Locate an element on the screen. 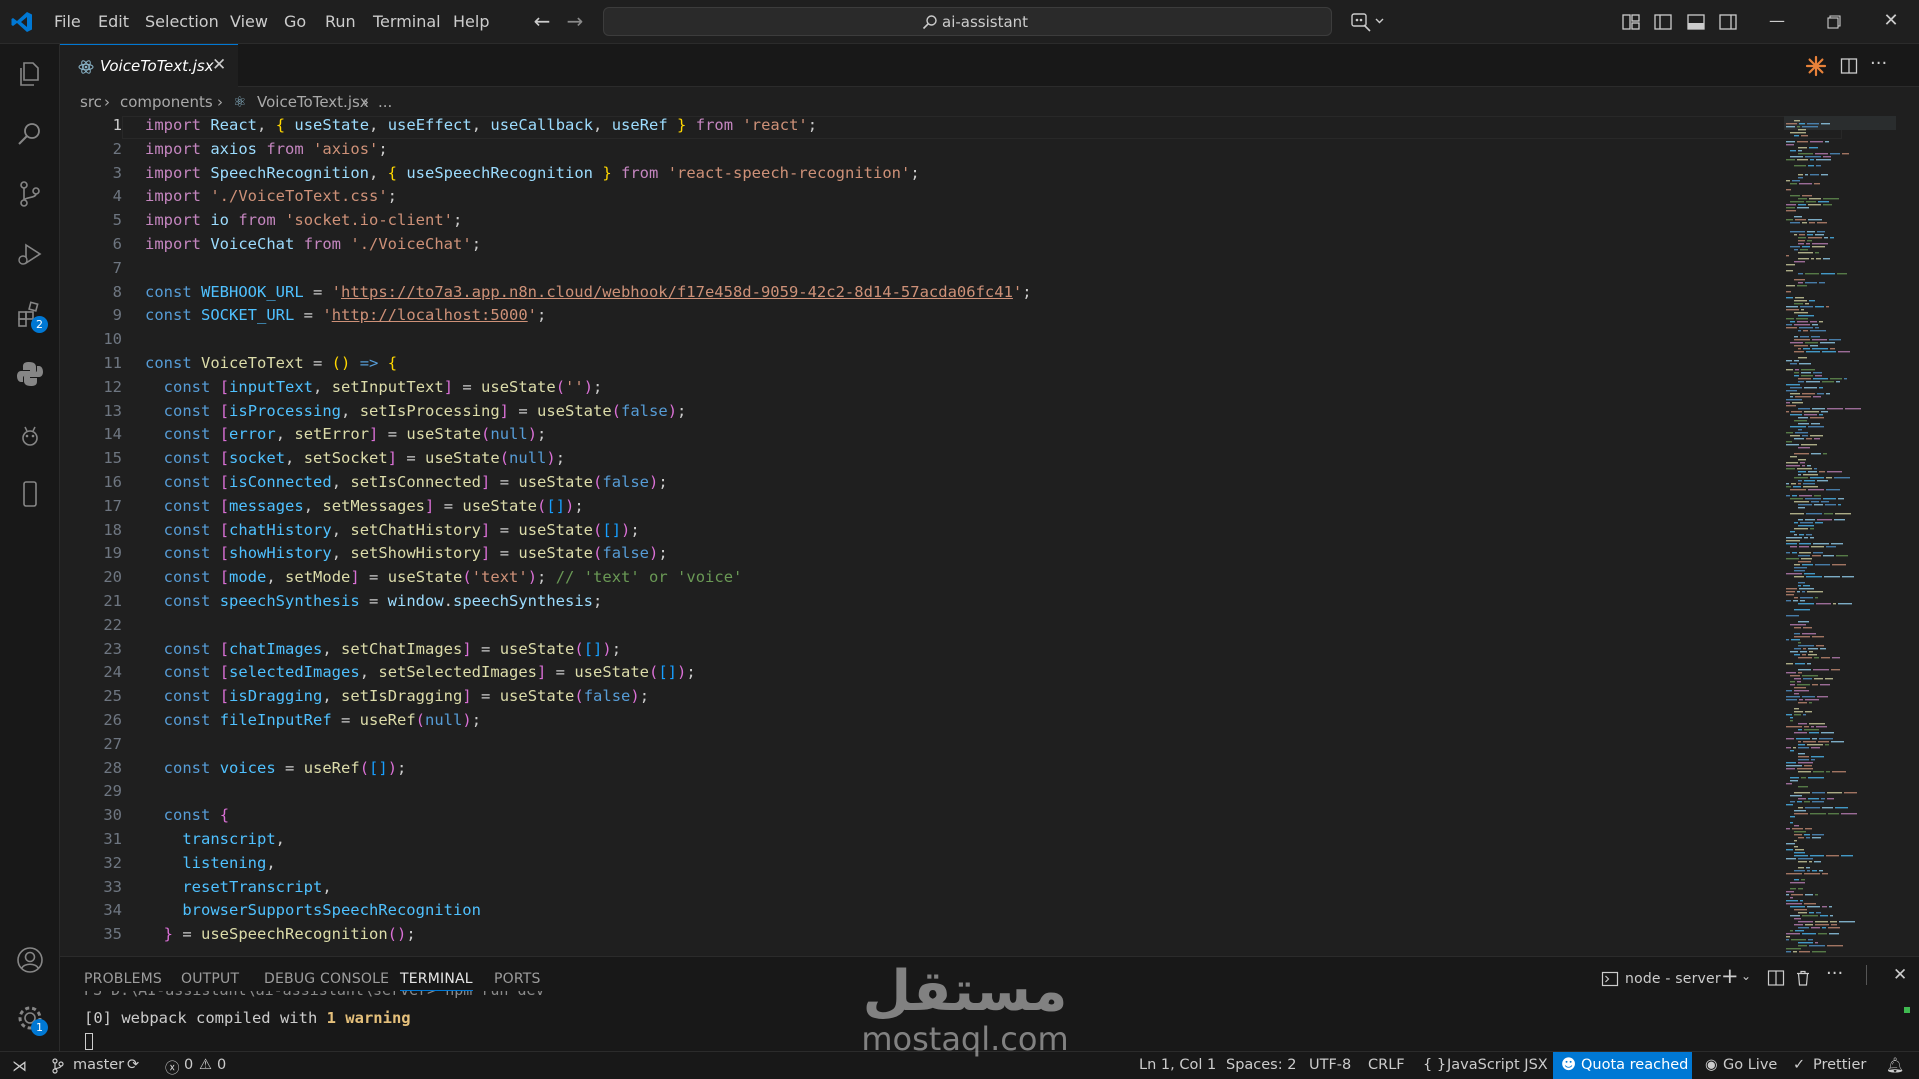 Image resolution: width=1919 pixels, height=1079 pixels. explorer-icon is located at coordinates (30, 74).